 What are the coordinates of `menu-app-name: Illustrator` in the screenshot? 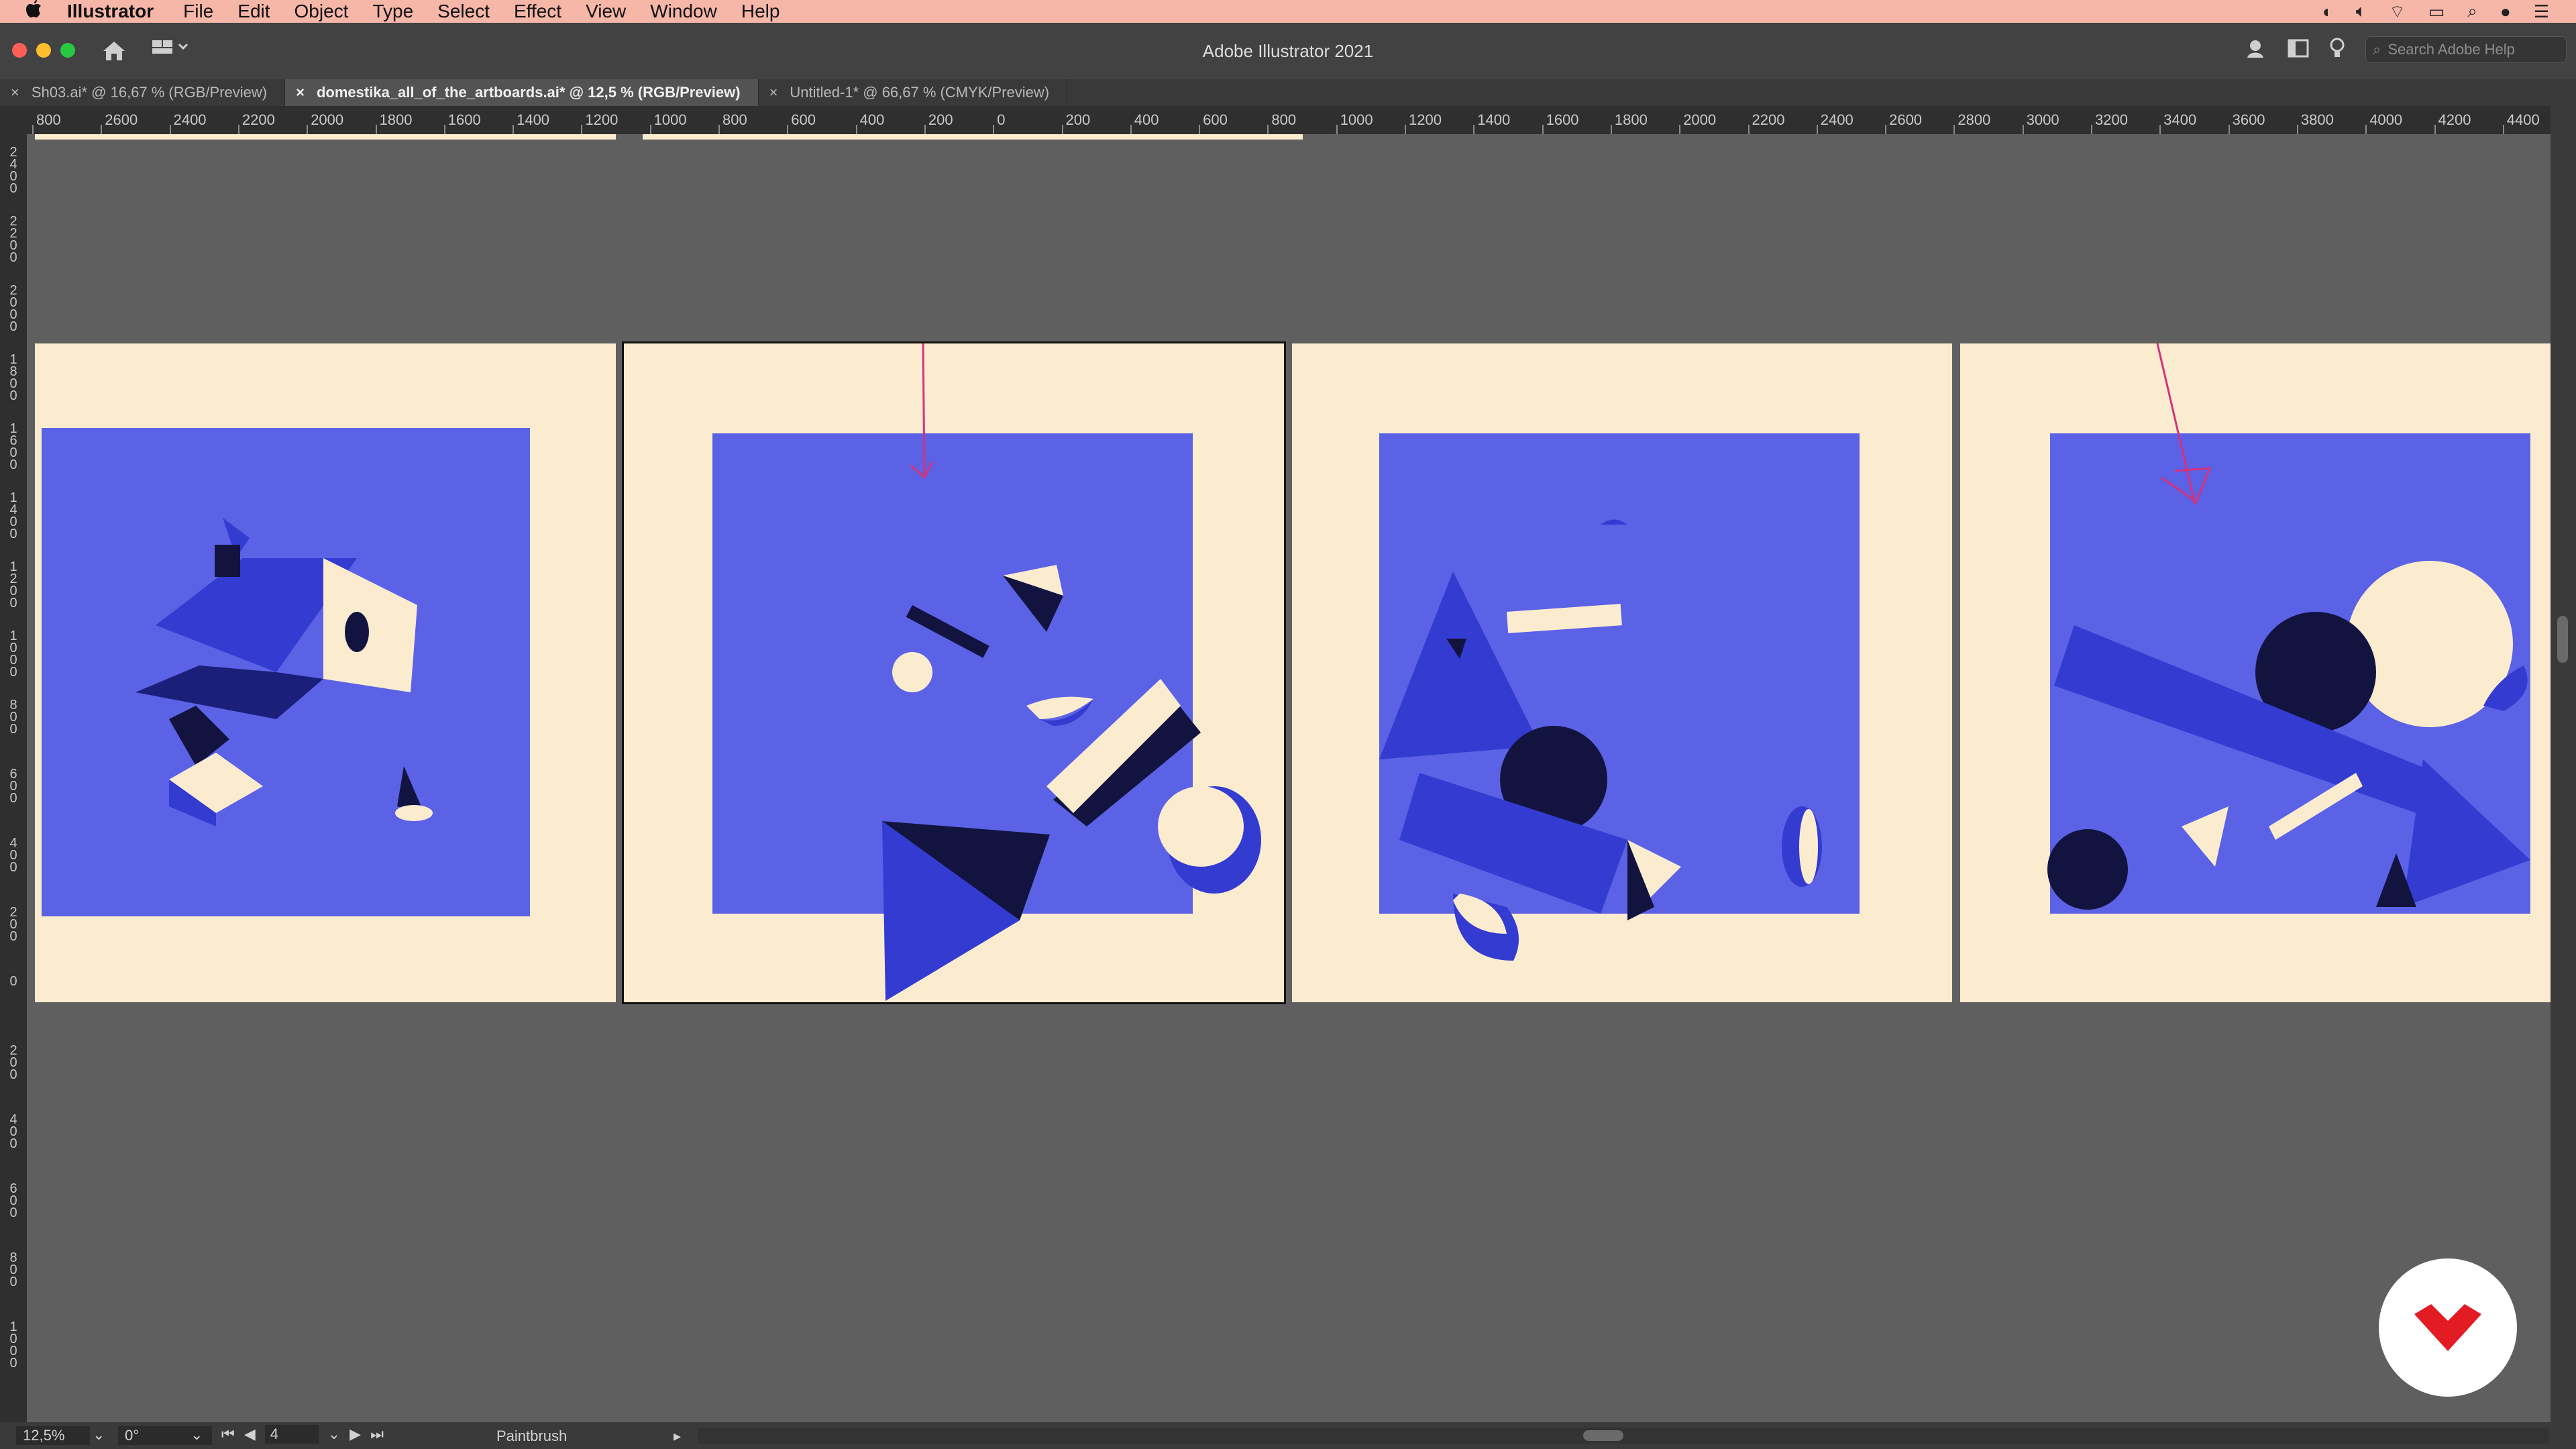 It's located at (110, 11).